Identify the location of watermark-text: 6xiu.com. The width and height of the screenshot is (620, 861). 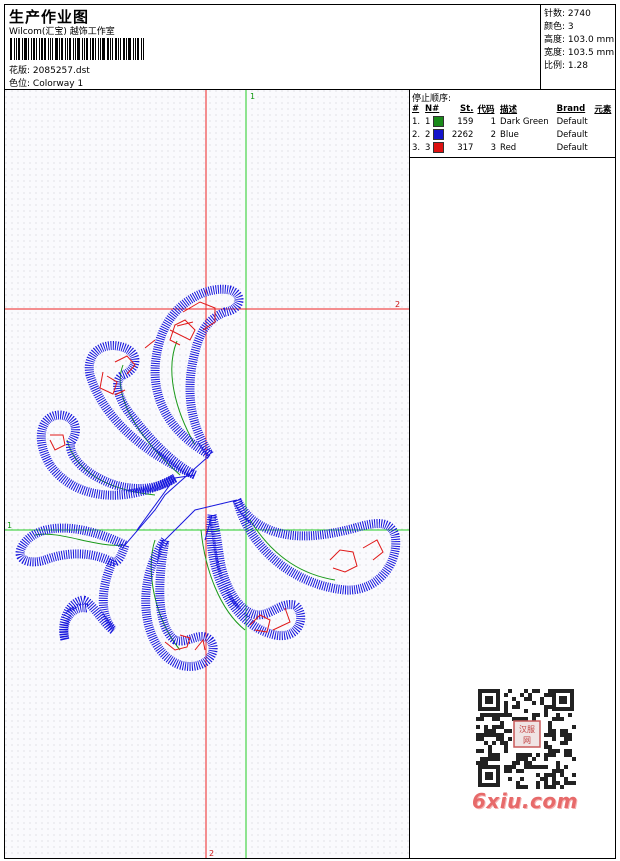
(525, 801).